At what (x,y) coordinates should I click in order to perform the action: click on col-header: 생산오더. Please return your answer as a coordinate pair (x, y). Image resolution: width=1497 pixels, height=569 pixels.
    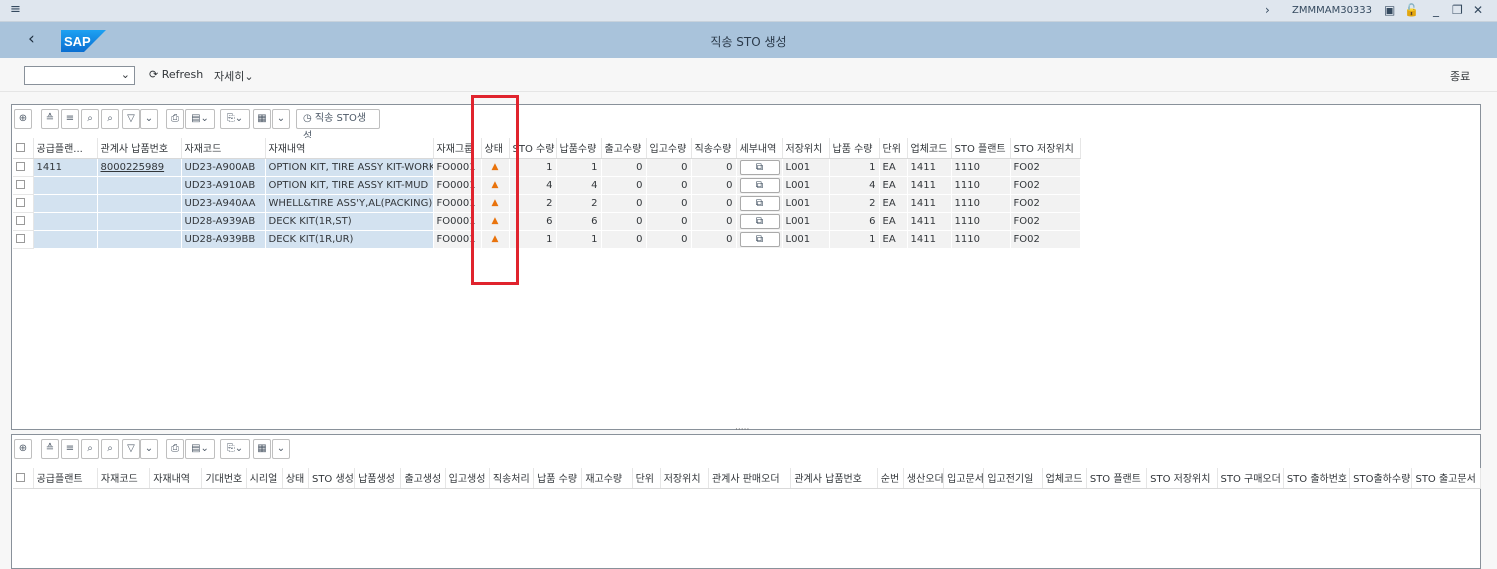
    Looking at the image, I should click on (924, 478).